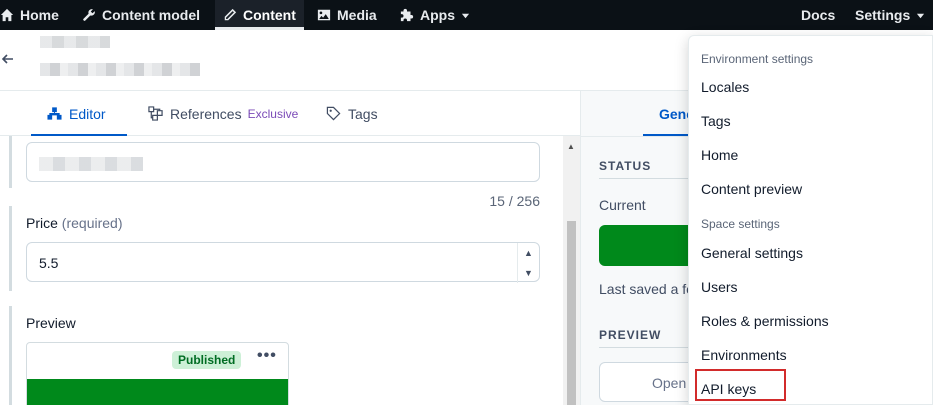 The image size is (933, 405). Describe the element at coordinates (622, 205) in the screenshot. I see `current-status-label: Current` at that location.